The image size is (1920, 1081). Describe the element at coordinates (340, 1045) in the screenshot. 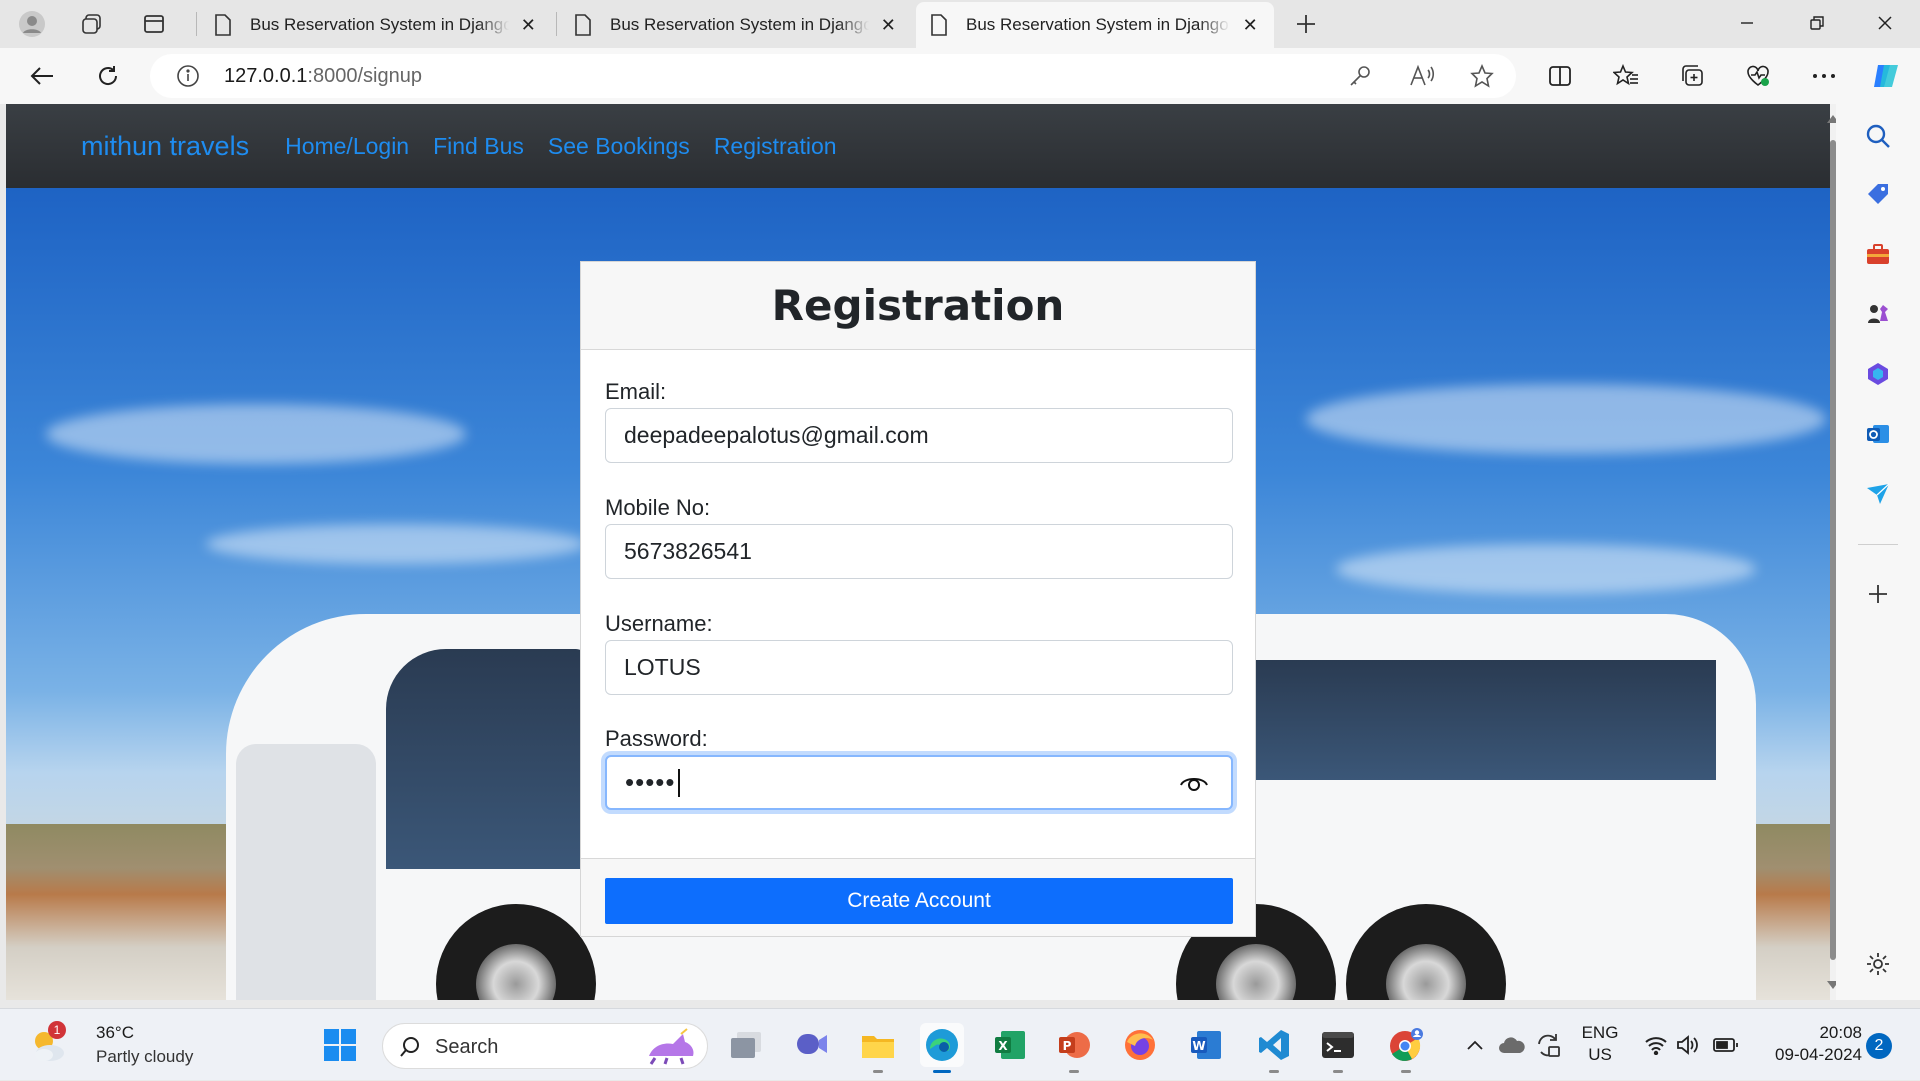

I see `start-windows-icon` at that location.